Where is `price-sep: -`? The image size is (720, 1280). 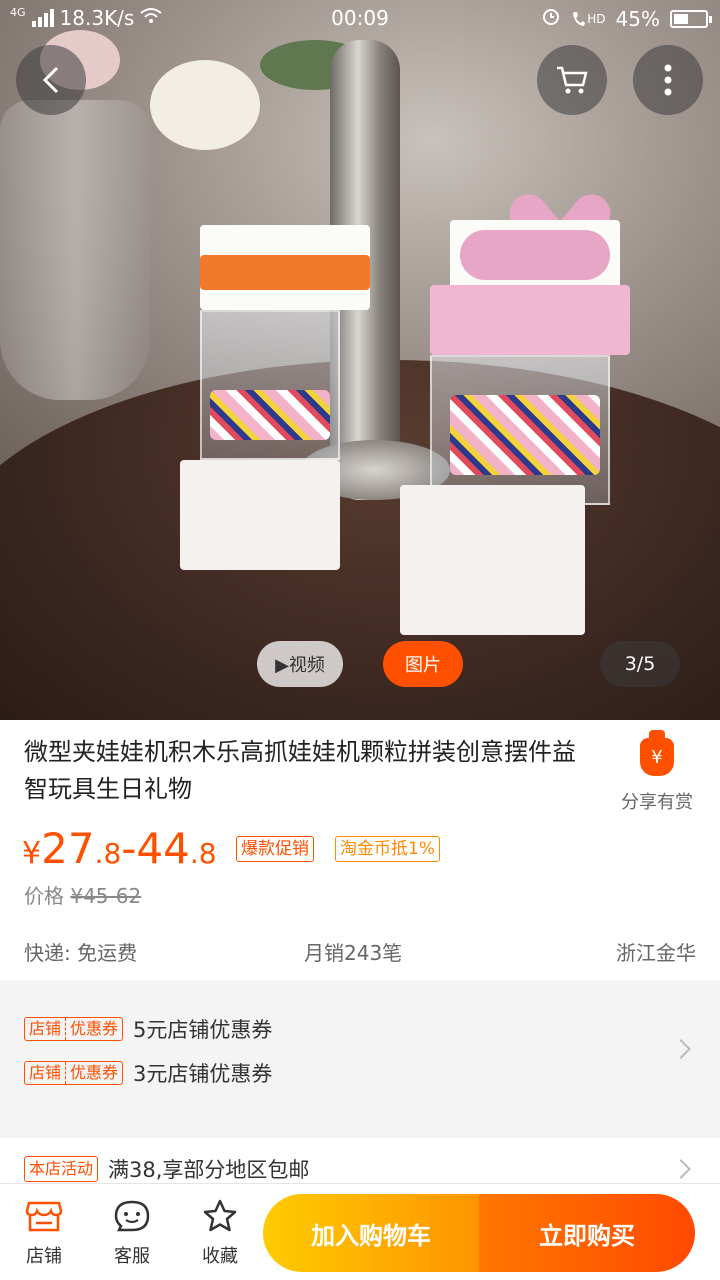
price-sep: - is located at coordinates (129, 848).